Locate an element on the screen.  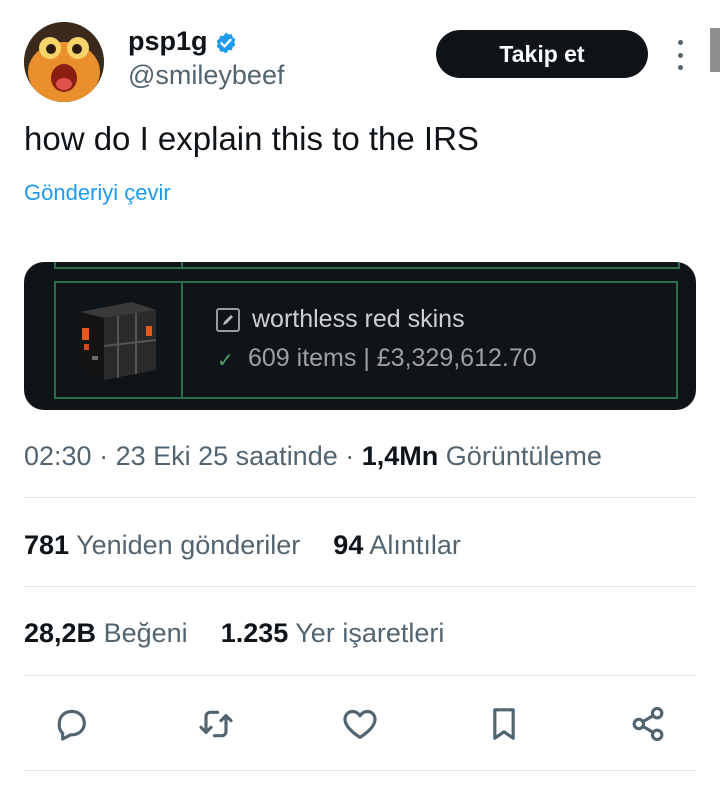
quotes-count: 94 is located at coordinates (348, 545).